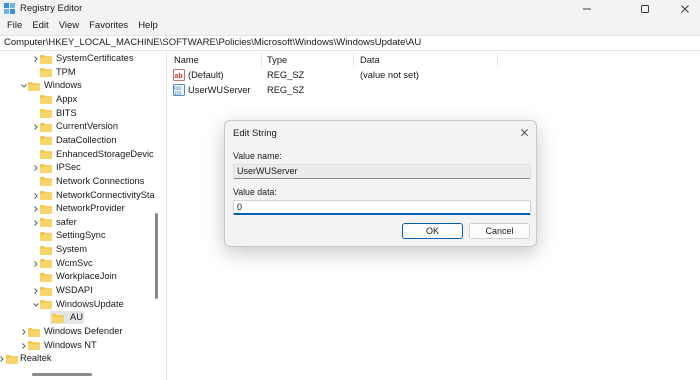 The height and width of the screenshot is (380, 700). I want to click on value-name-field: UserWUServer, so click(382, 171).